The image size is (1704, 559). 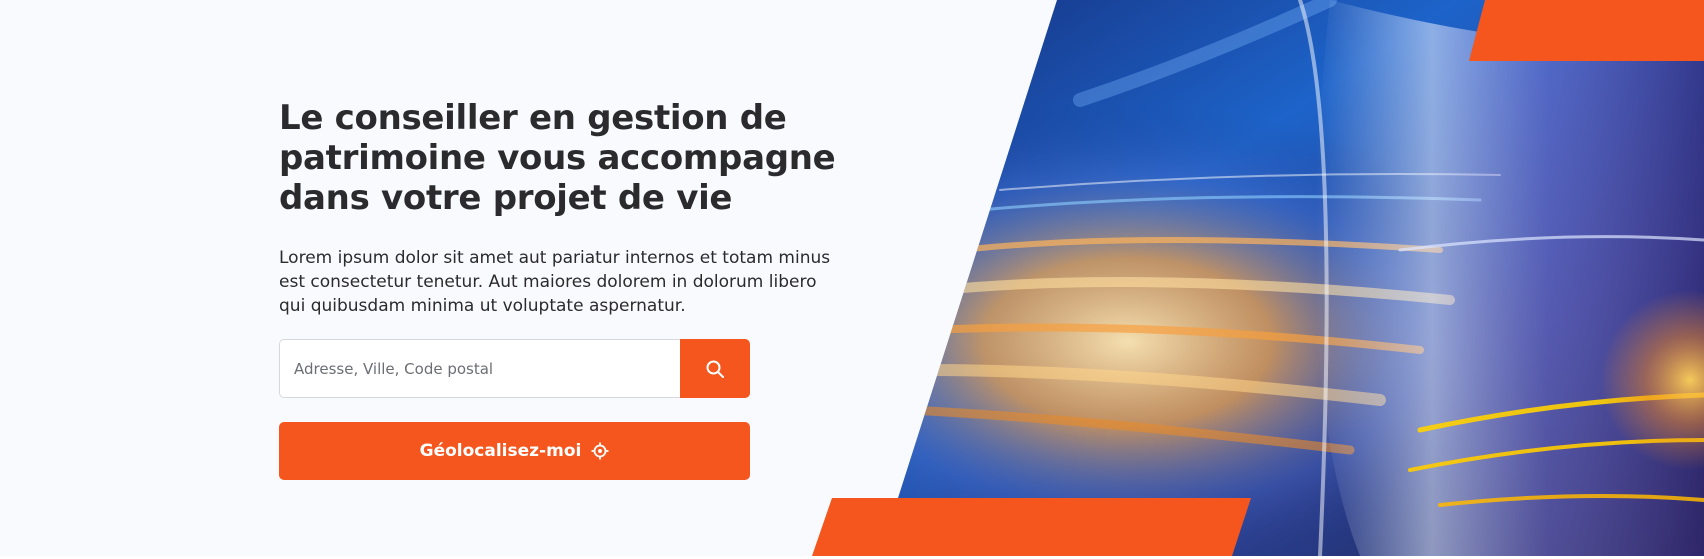 I want to click on search-bar, so click(x=514, y=368).